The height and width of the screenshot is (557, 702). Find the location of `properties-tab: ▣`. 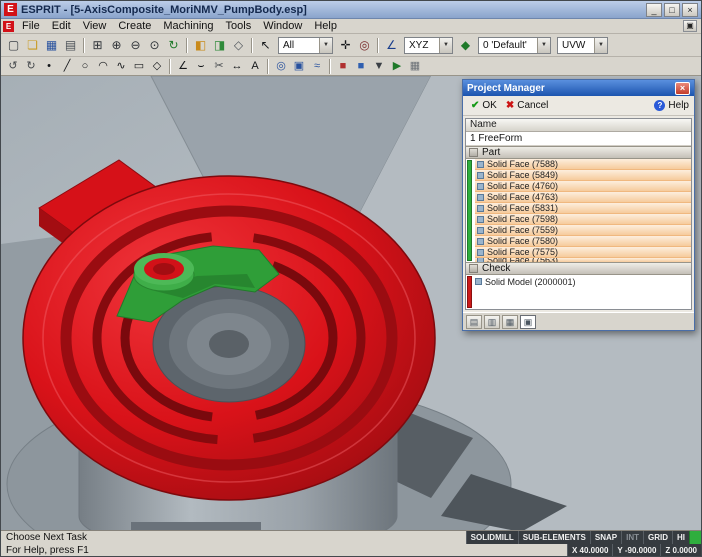

properties-tab: ▣ is located at coordinates (528, 321).